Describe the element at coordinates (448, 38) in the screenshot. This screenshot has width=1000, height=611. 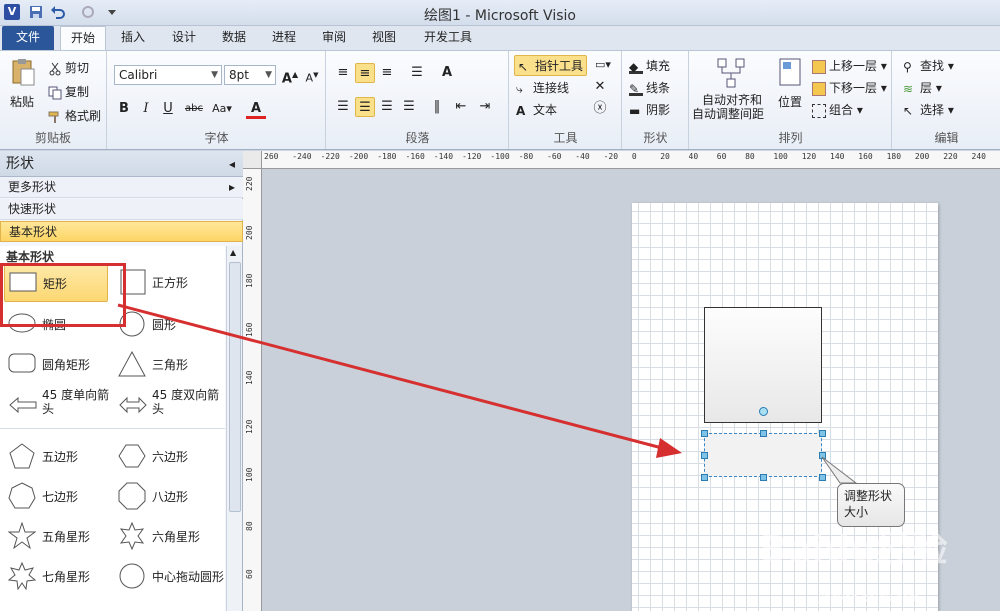
I see `tab-developer: 开发工具` at that location.